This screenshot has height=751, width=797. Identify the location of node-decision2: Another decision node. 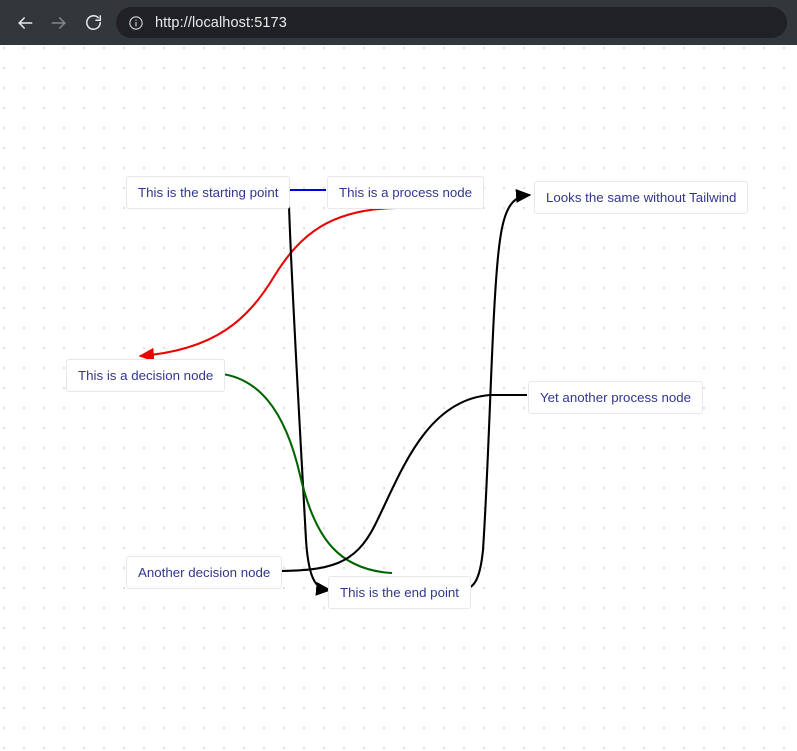
(204, 573).